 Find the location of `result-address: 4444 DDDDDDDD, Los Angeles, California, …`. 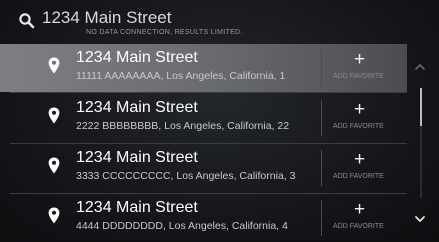

result-address: 4444 DDDDDDDD, Los Angeles, California, … is located at coordinates (182, 226).